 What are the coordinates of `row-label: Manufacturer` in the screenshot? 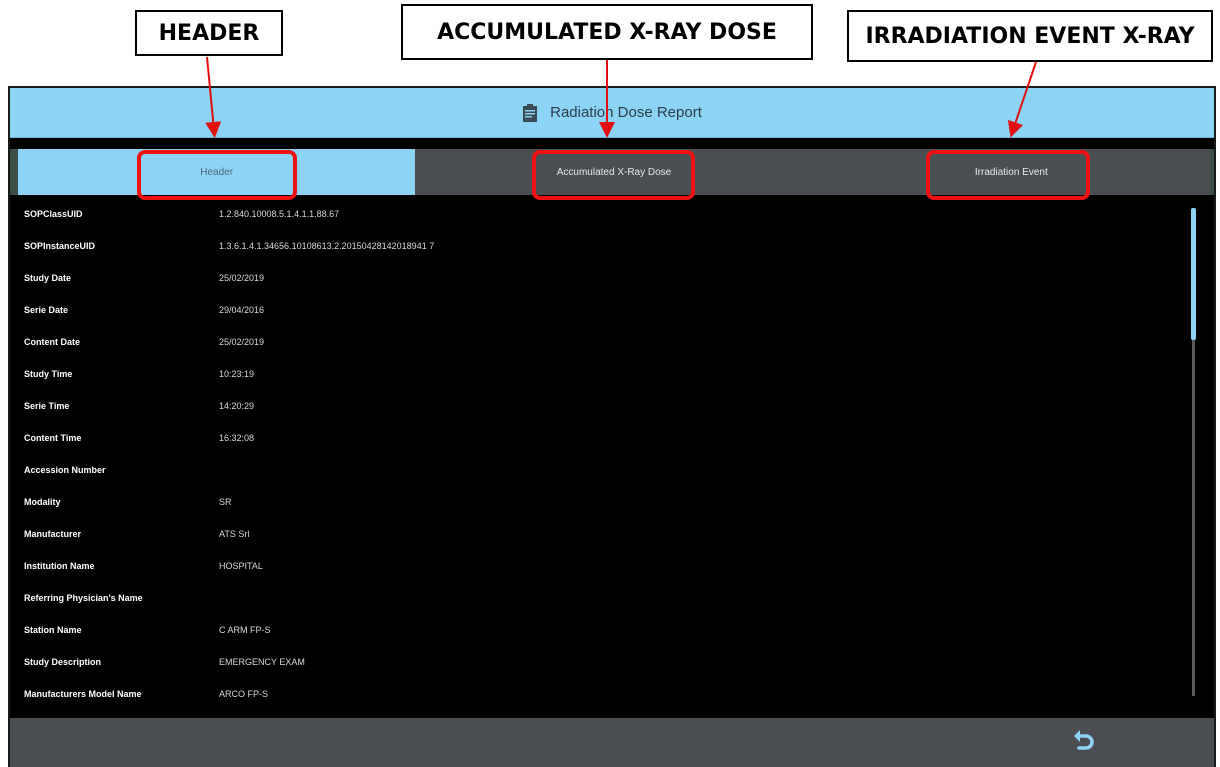 It's located at (53, 534).